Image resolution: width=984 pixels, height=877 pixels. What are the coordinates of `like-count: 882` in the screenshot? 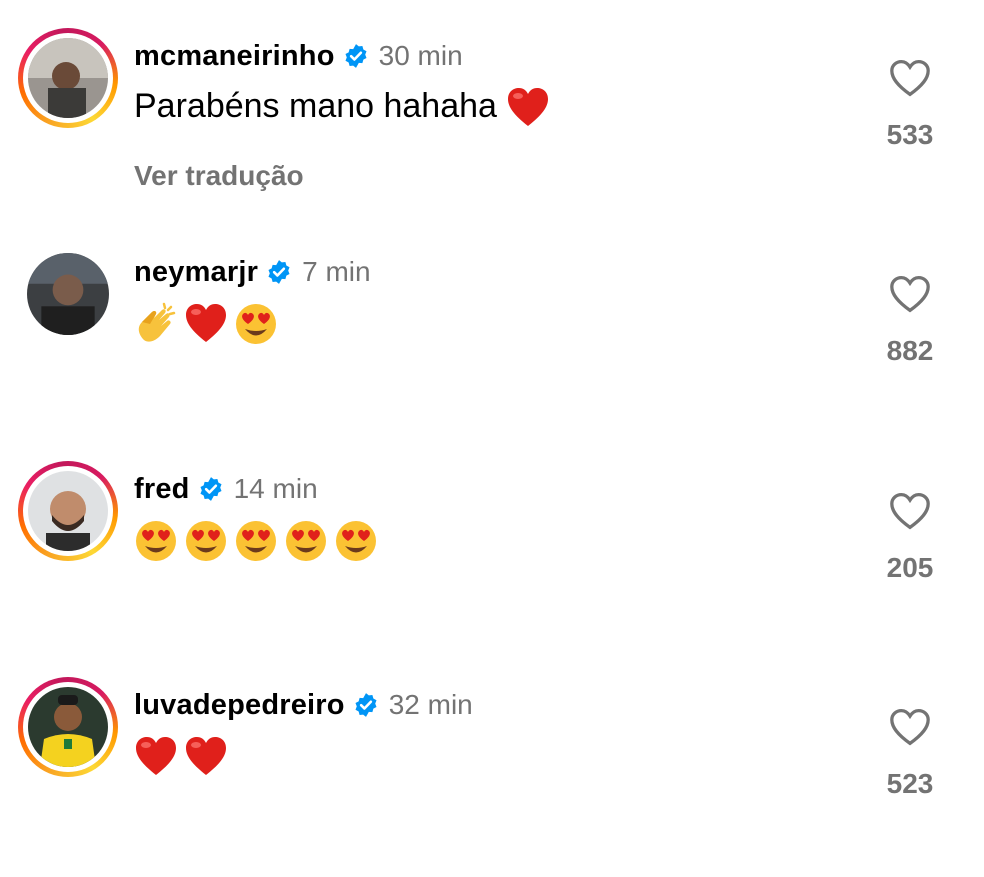 It's located at (910, 350).